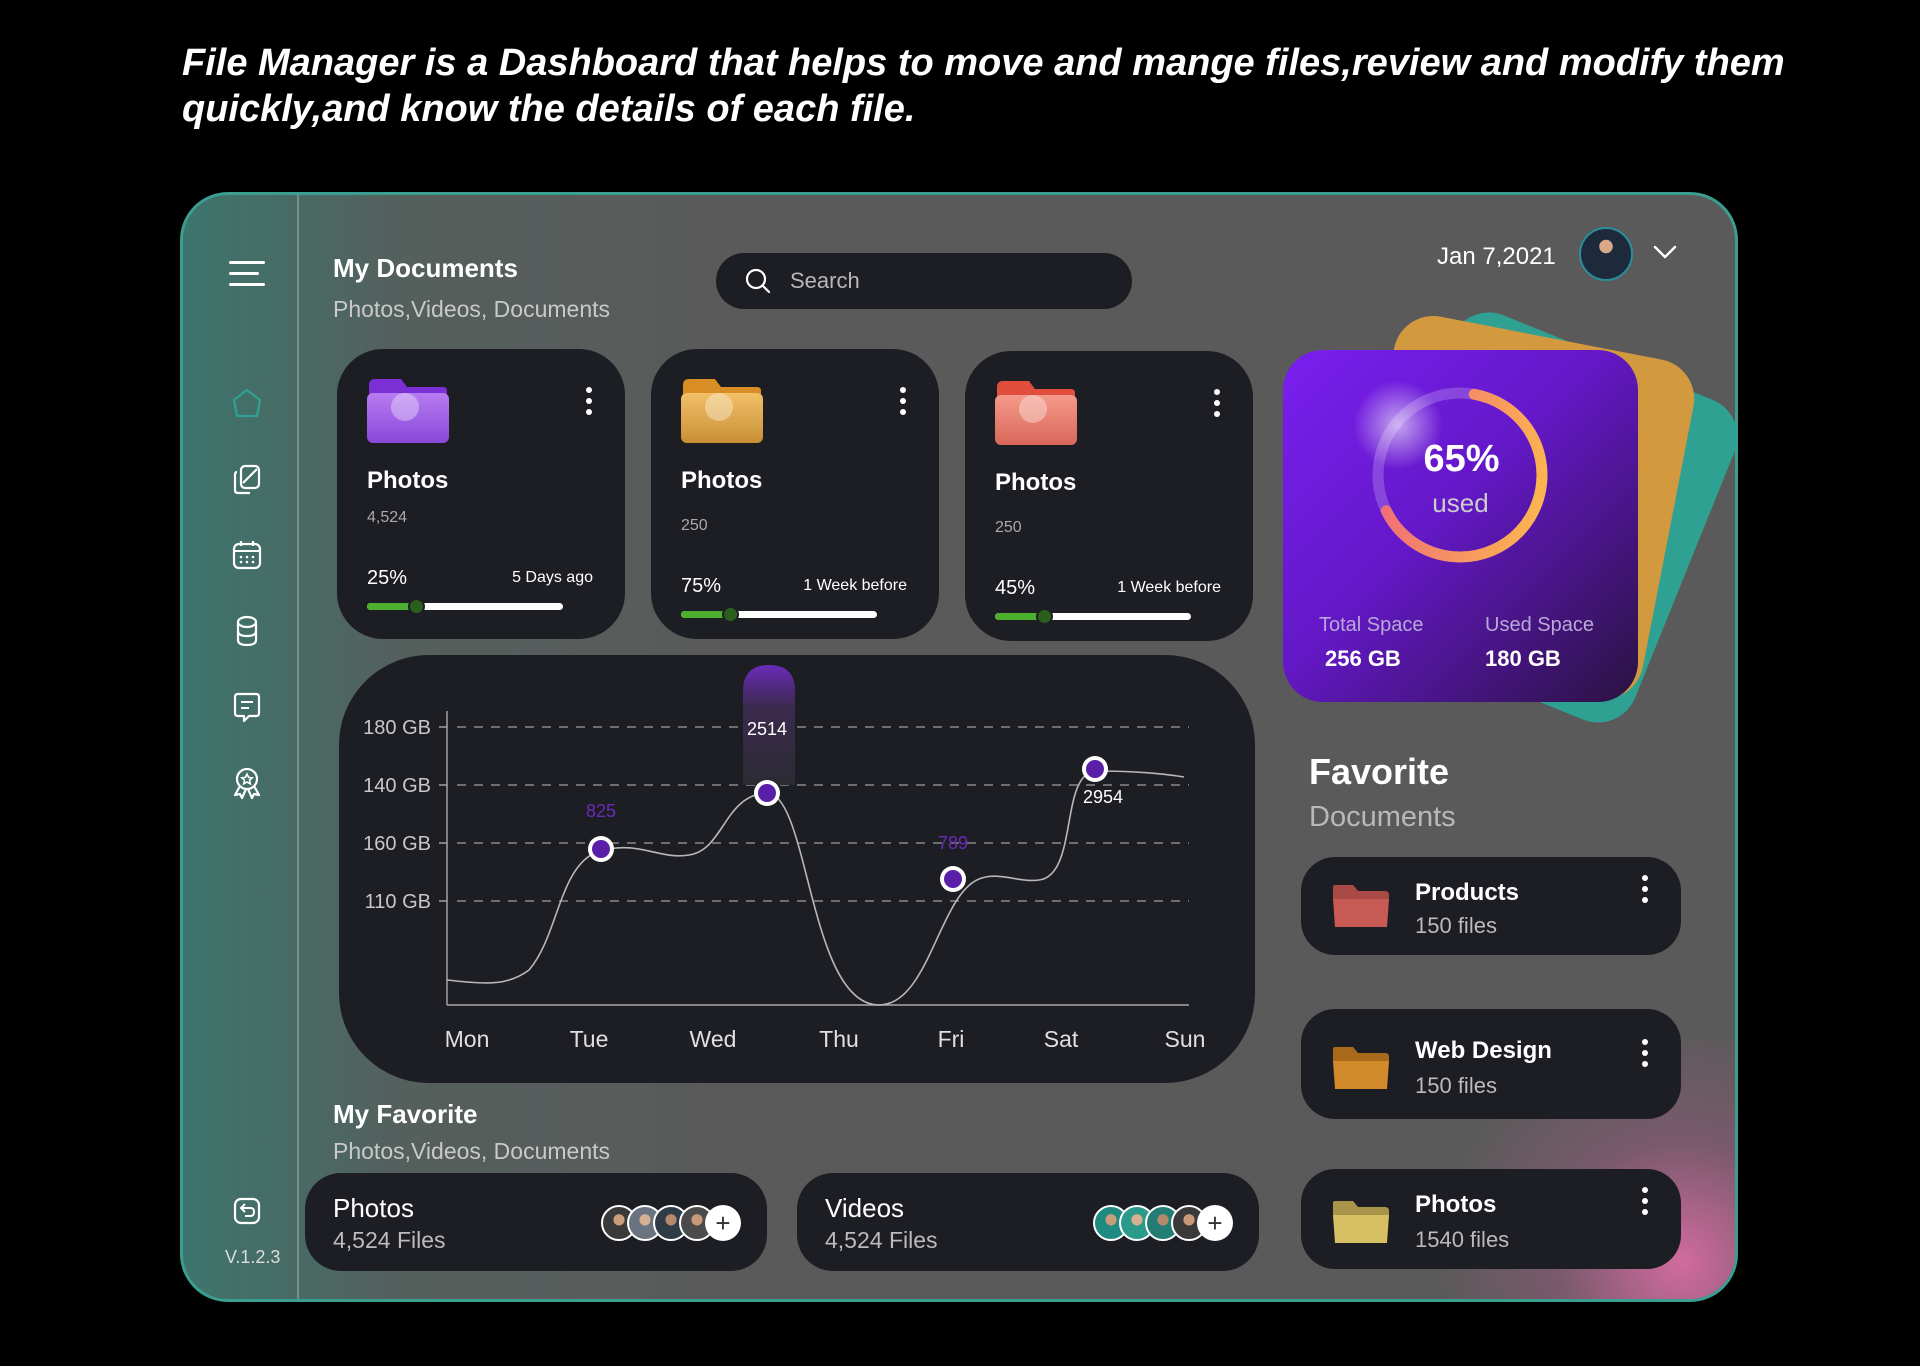 The width and height of the screenshot is (1920, 1366). Describe the element at coordinates (589, 1039) in the screenshot. I see `x-tick-label: Tue` at that location.